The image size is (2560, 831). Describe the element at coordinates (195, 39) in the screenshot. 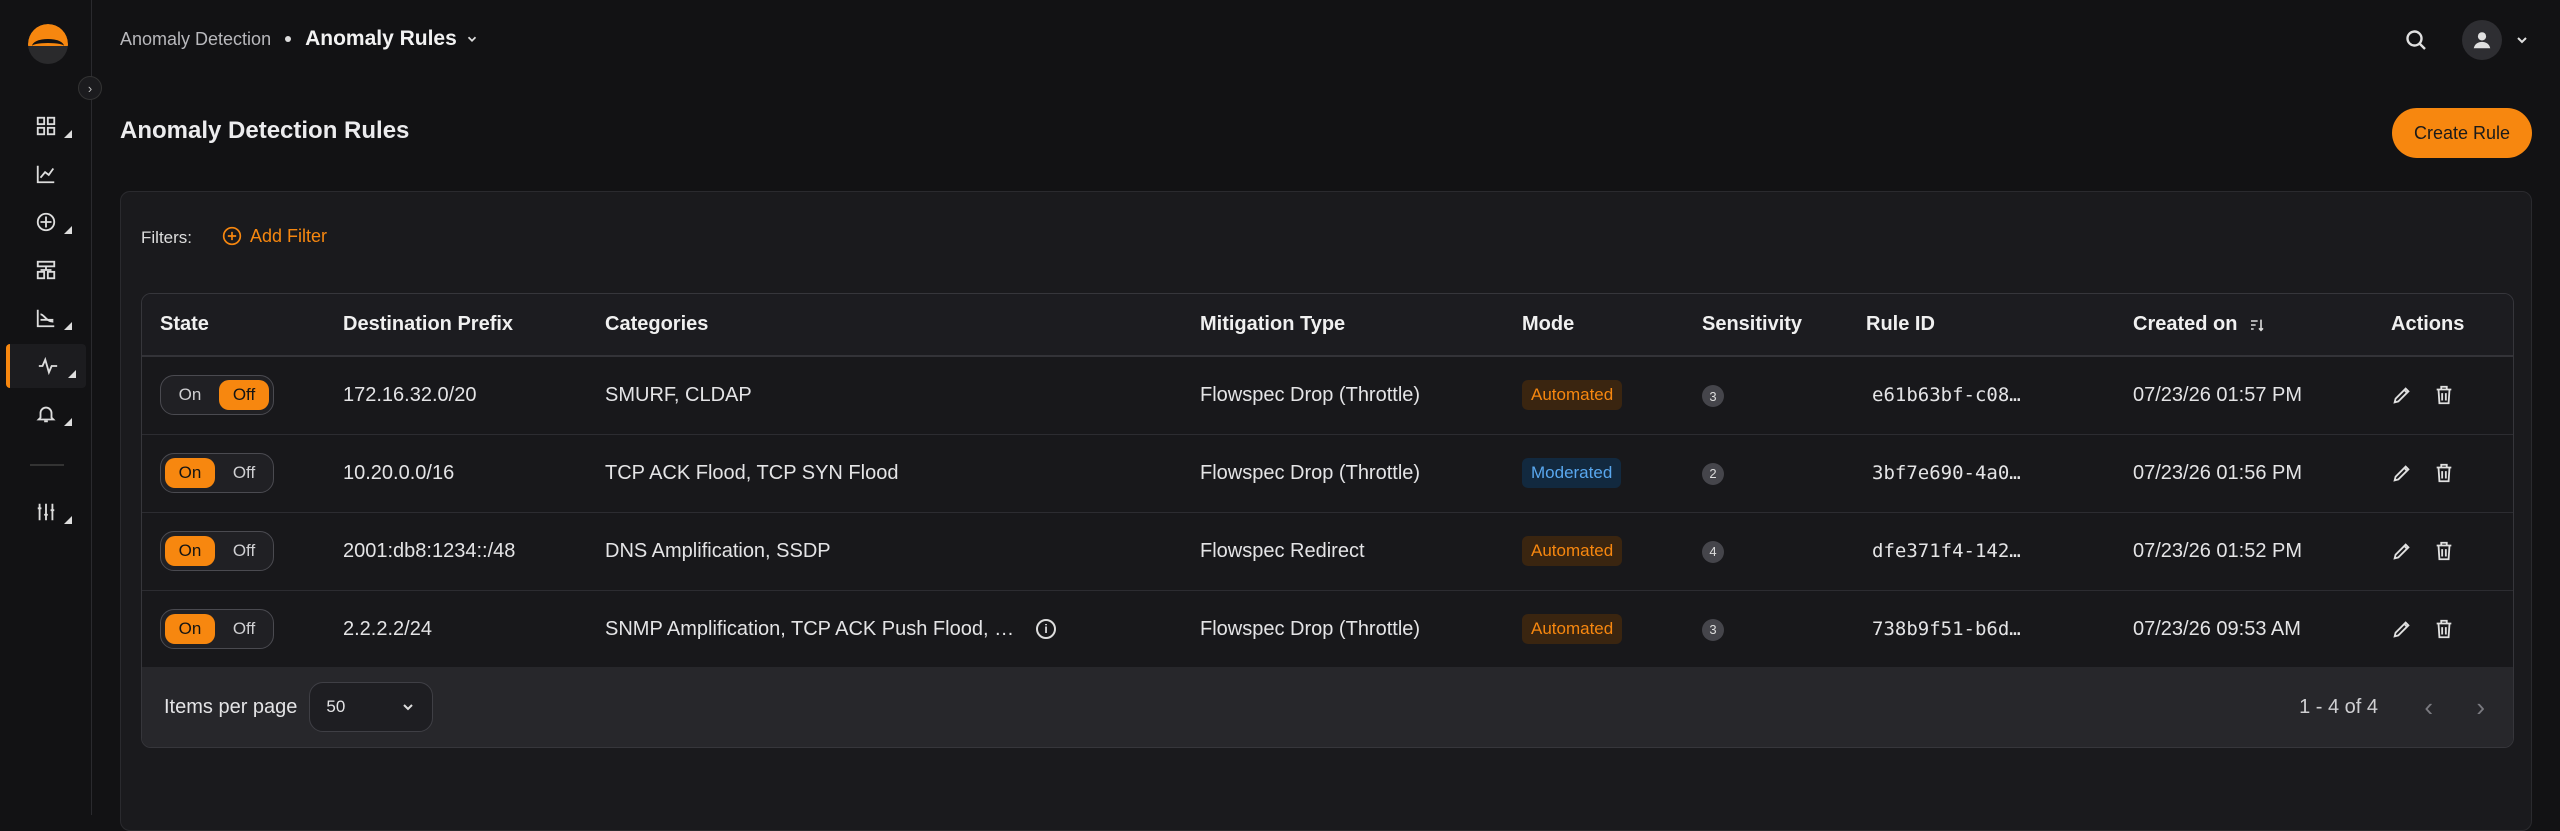

I see `breadcrumb-root: Anomaly Detection` at that location.